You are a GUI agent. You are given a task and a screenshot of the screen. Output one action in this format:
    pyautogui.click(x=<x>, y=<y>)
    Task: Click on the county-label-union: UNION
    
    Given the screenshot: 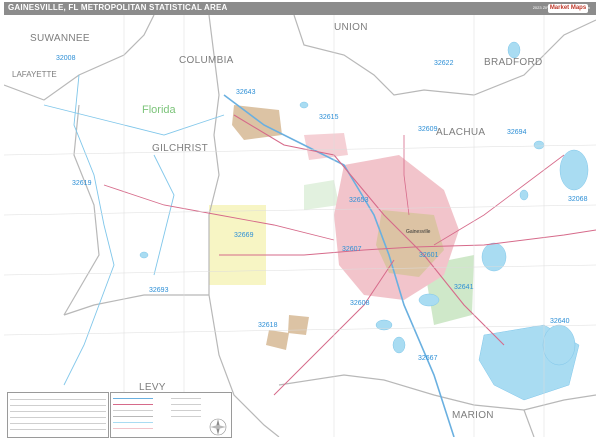 What is the action you would take?
    pyautogui.click(x=351, y=27)
    